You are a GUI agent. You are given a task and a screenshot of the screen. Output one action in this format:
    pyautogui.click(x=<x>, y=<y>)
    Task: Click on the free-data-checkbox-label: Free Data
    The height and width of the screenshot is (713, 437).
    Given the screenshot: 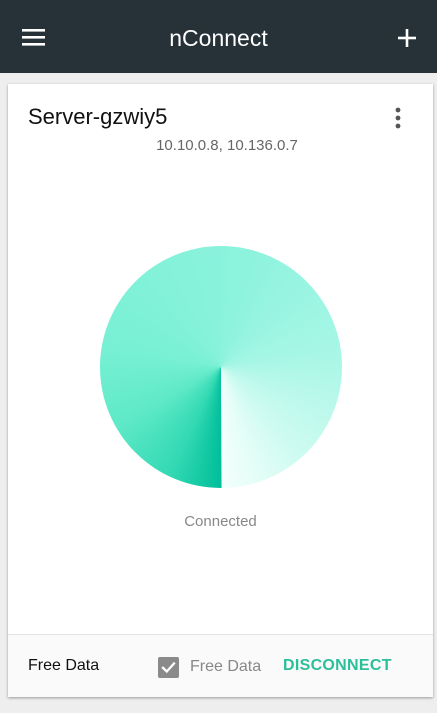 What is the action you would take?
    pyautogui.click(x=226, y=666)
    